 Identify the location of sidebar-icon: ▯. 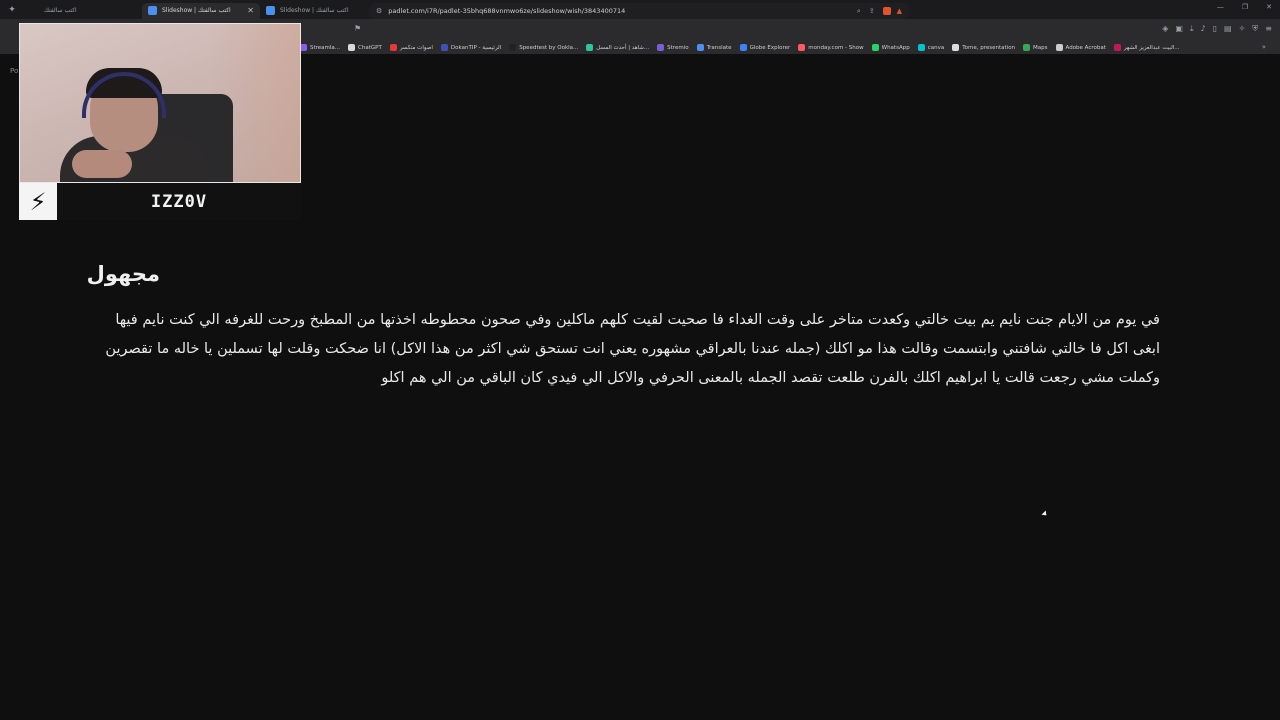
(1215, 29).